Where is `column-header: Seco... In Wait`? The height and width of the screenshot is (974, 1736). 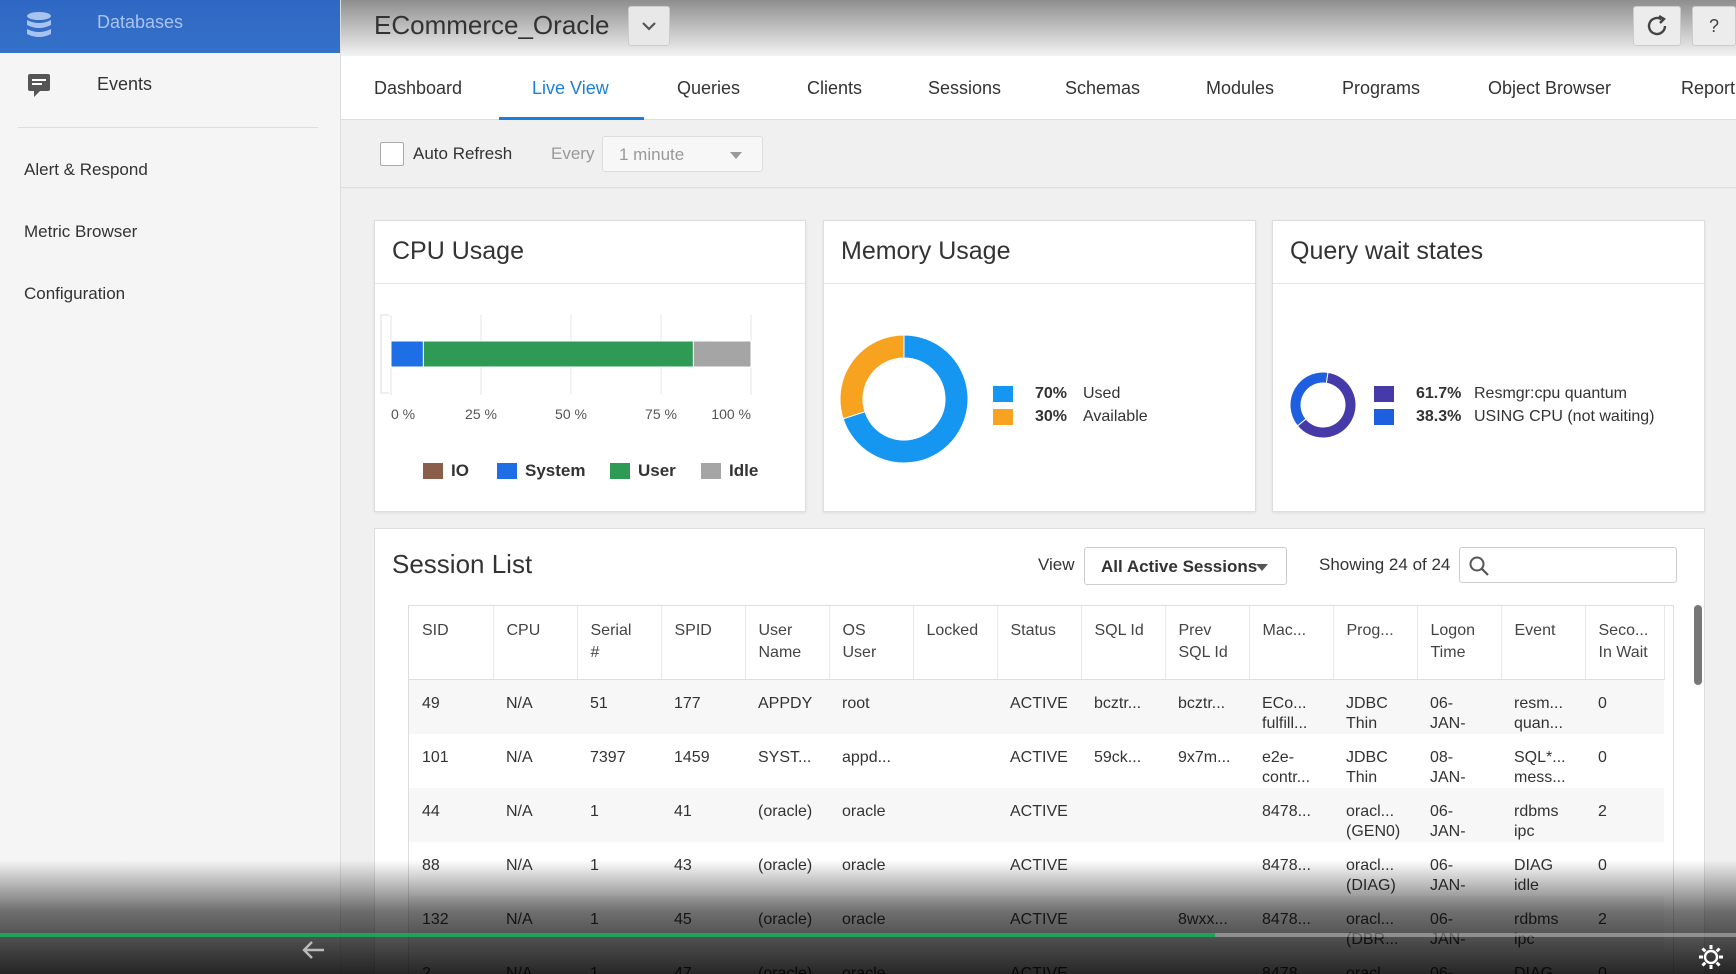
column-header: Seco... In Wait is located at coordinates (1625, 643).